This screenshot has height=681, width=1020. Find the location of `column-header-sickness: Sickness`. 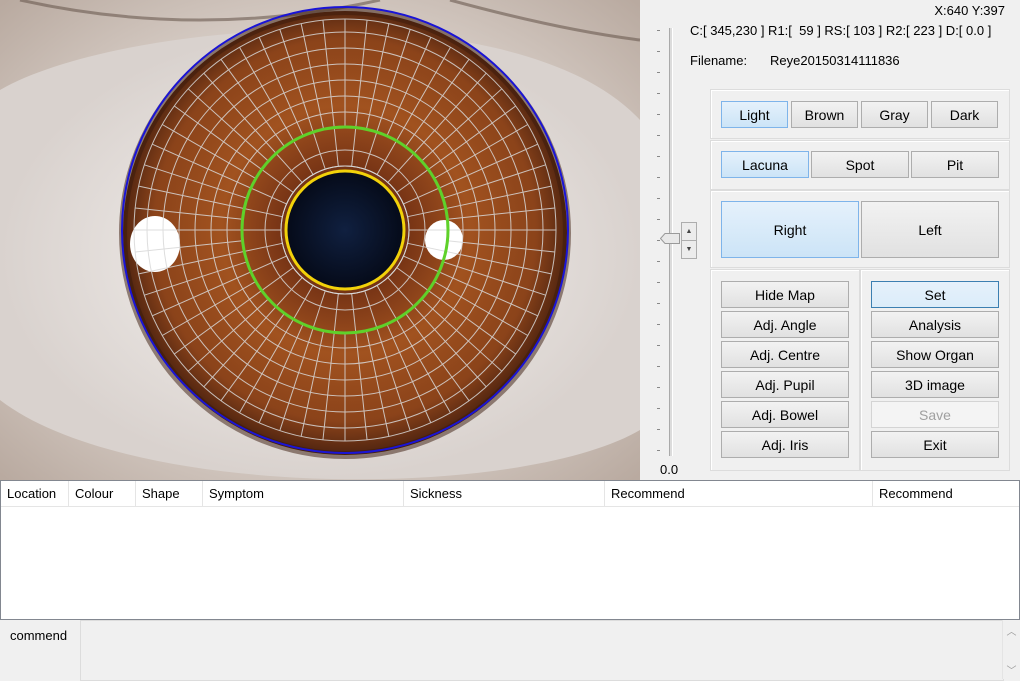

column-header-sickness: Sickness is located at coordinates (504, 493).